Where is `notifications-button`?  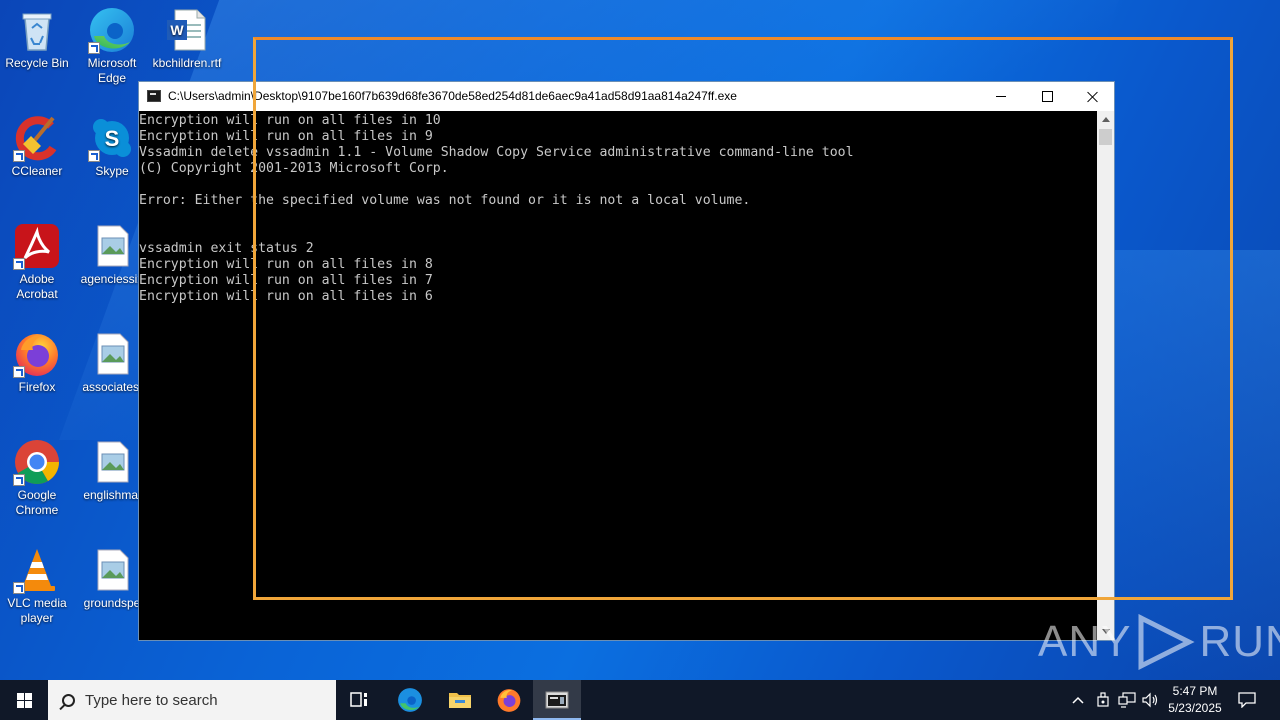 notifications-button is located at coordinates (1247, 700).